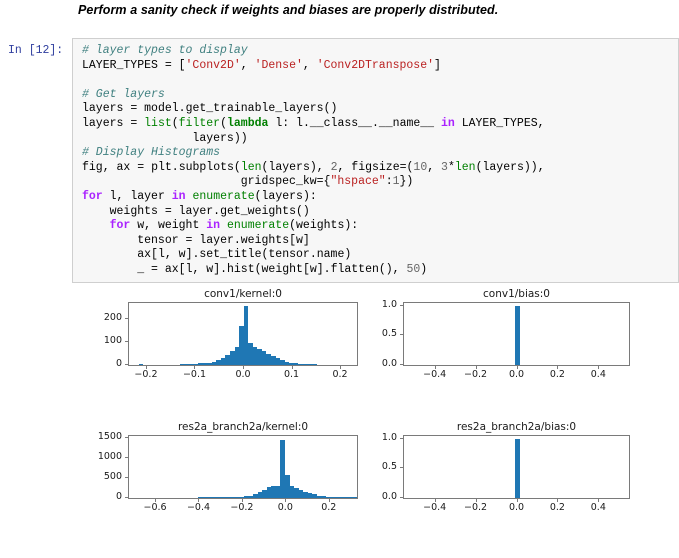  What do you see at coordinates (36, 50) in the screenshot?
I see `cell-execution-prompt: In [12]:` at bounding box center [36, 50].